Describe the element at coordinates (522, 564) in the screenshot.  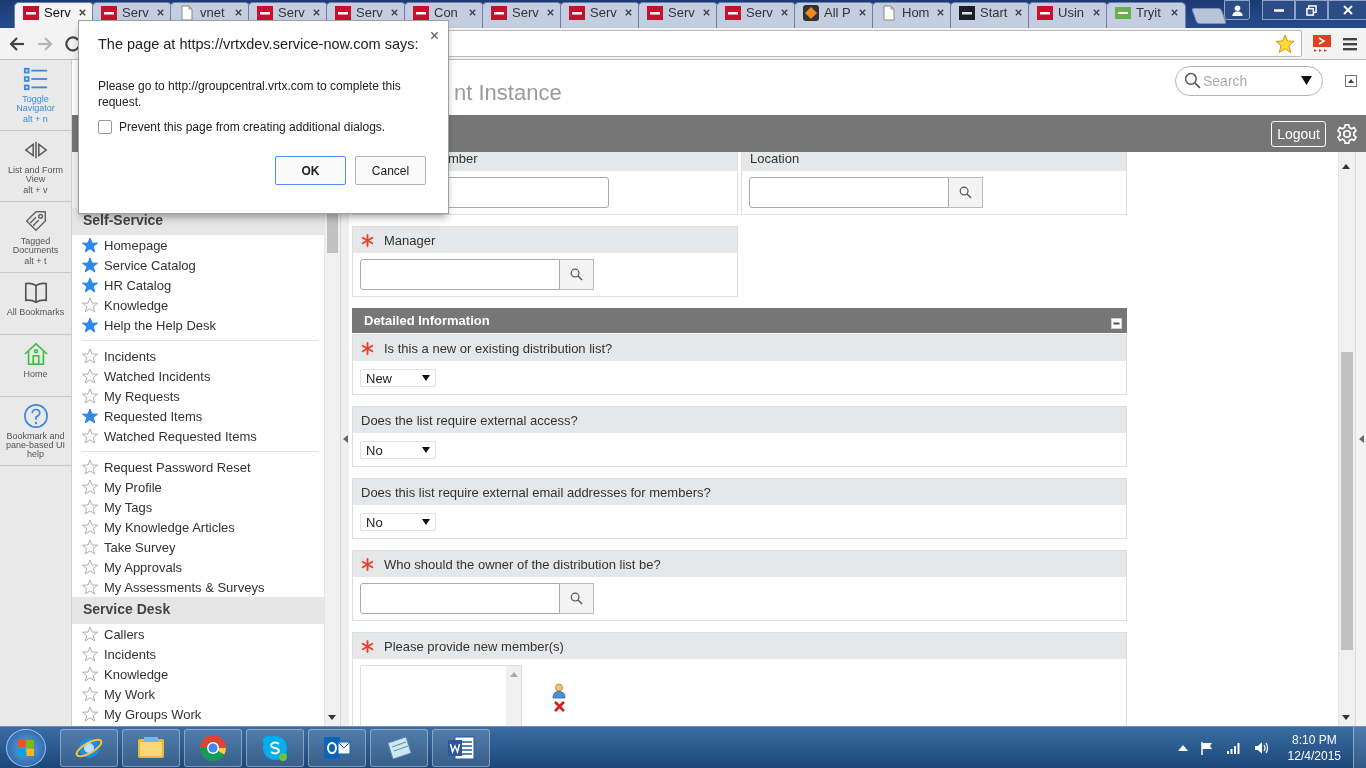
I see `question-label: Who should the owner of the distribution list be?` at that location.